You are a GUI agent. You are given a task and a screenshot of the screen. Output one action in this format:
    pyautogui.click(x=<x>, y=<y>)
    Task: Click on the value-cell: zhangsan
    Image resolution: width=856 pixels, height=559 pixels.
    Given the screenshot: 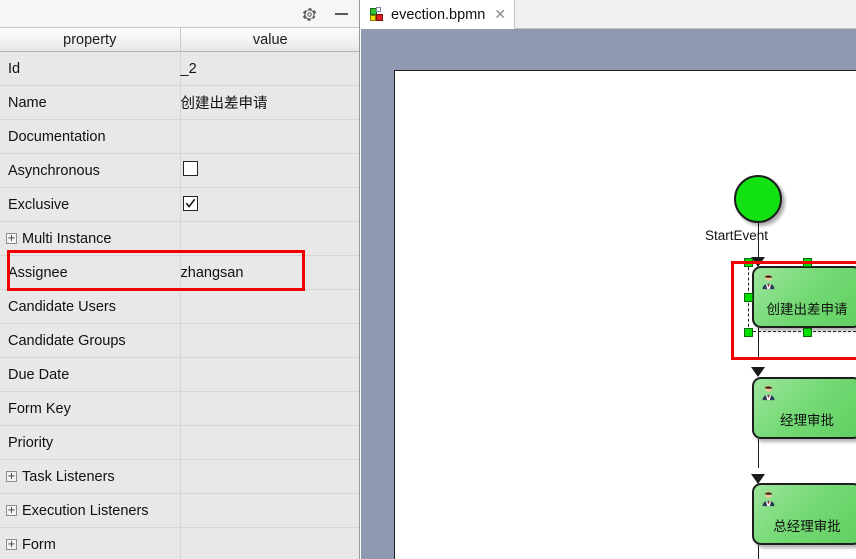 What is the action you would take?
    pyautogui.click(x=269, y=272)
    